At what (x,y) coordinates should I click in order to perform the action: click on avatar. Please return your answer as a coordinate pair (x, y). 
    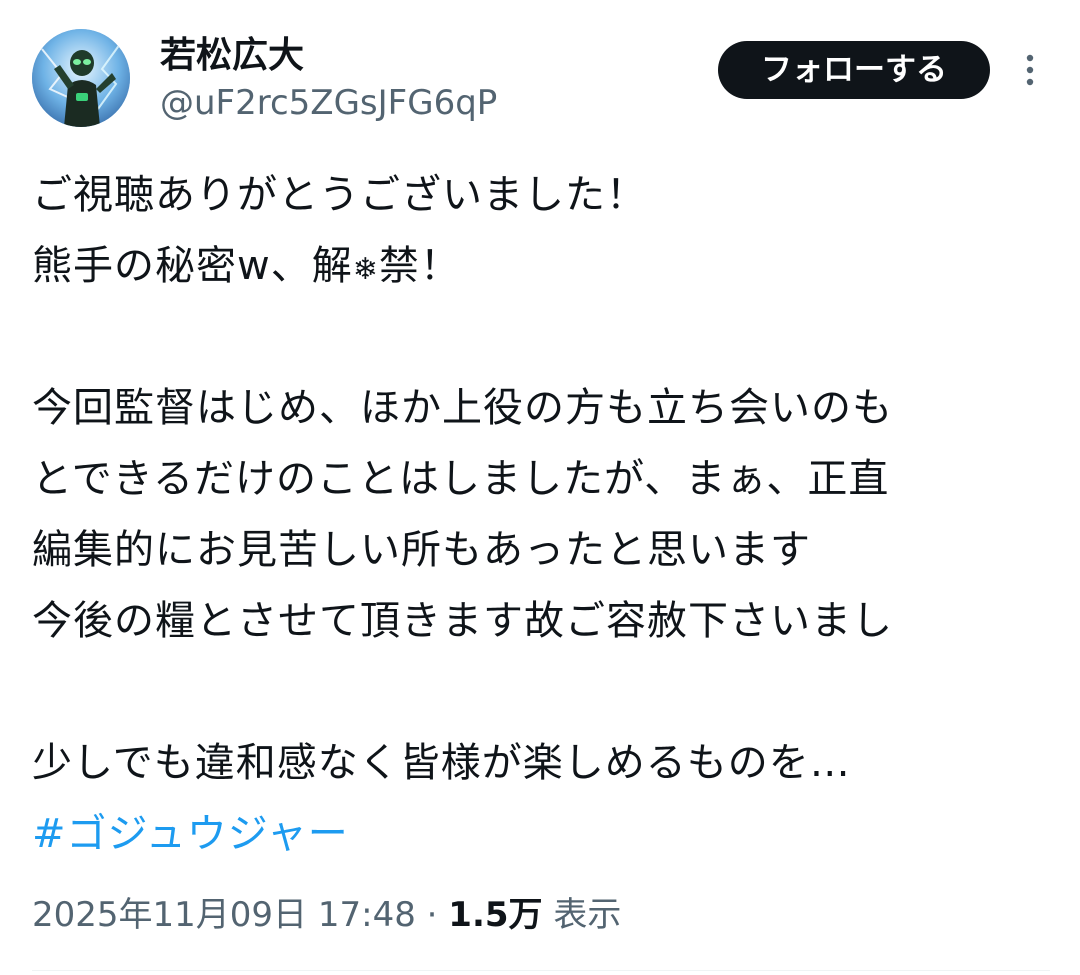
    Looking at the image, I should click on (81, 78).